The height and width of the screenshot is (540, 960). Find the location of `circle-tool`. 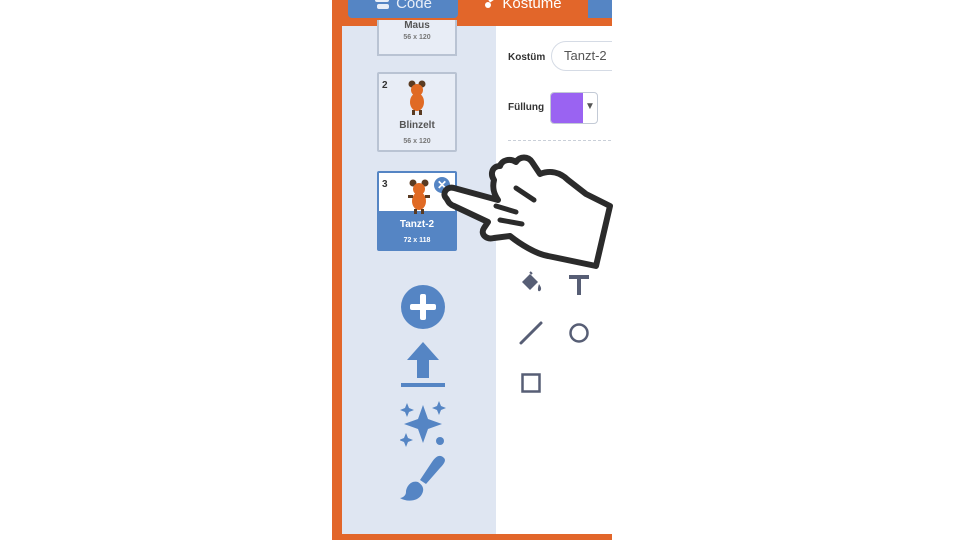

circle-tool is located at coordinates (579, 333).